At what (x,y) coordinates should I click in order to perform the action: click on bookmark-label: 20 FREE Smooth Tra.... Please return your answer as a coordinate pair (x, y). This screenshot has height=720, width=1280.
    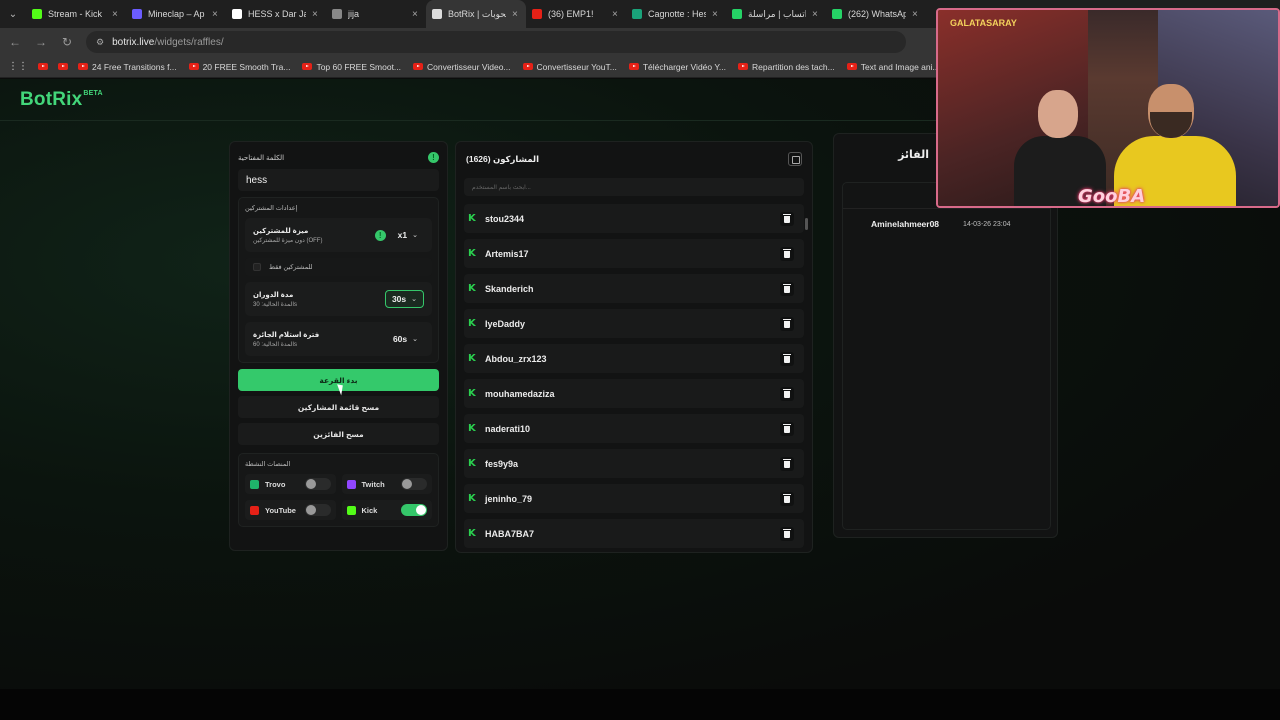
    Looking at the image, I should click on (246, 66).